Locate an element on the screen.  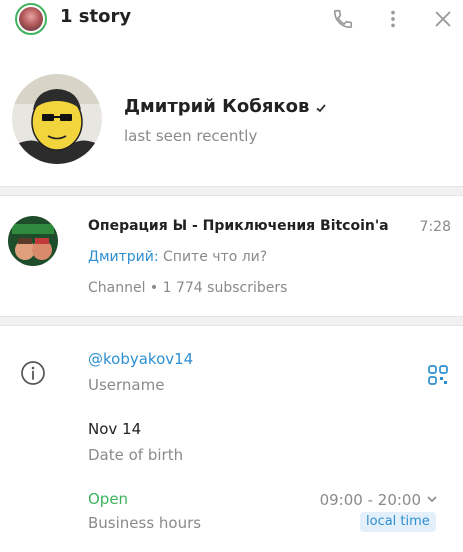
timezone-badge: local time is located at coordinates (398, 522).